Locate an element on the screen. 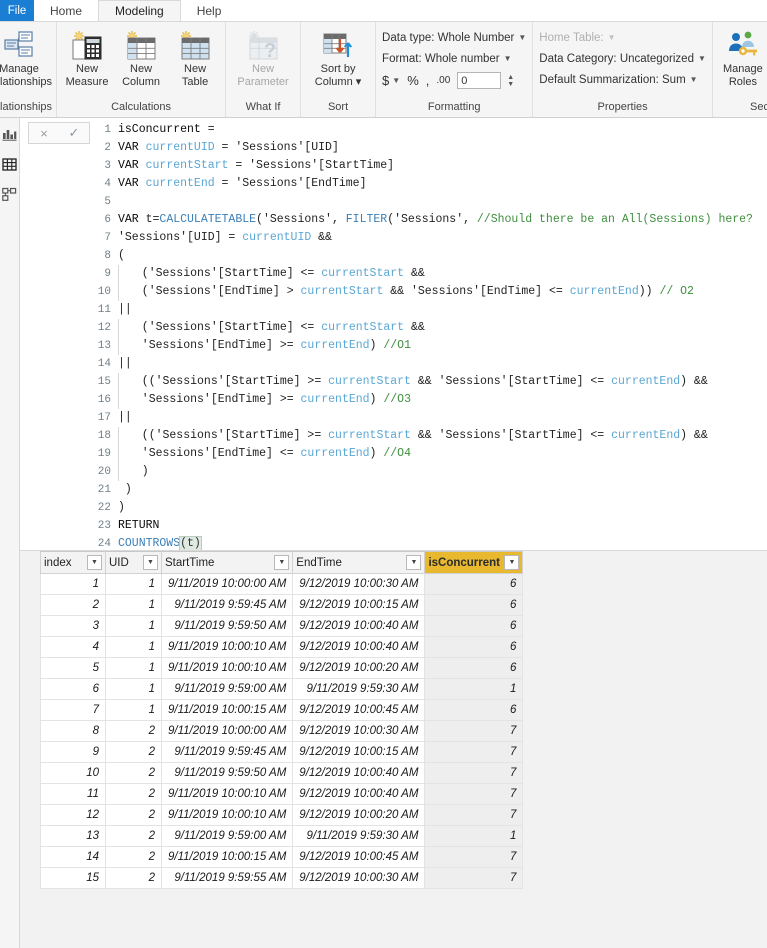  currency-button: $ is located at coordinates (385, 80).